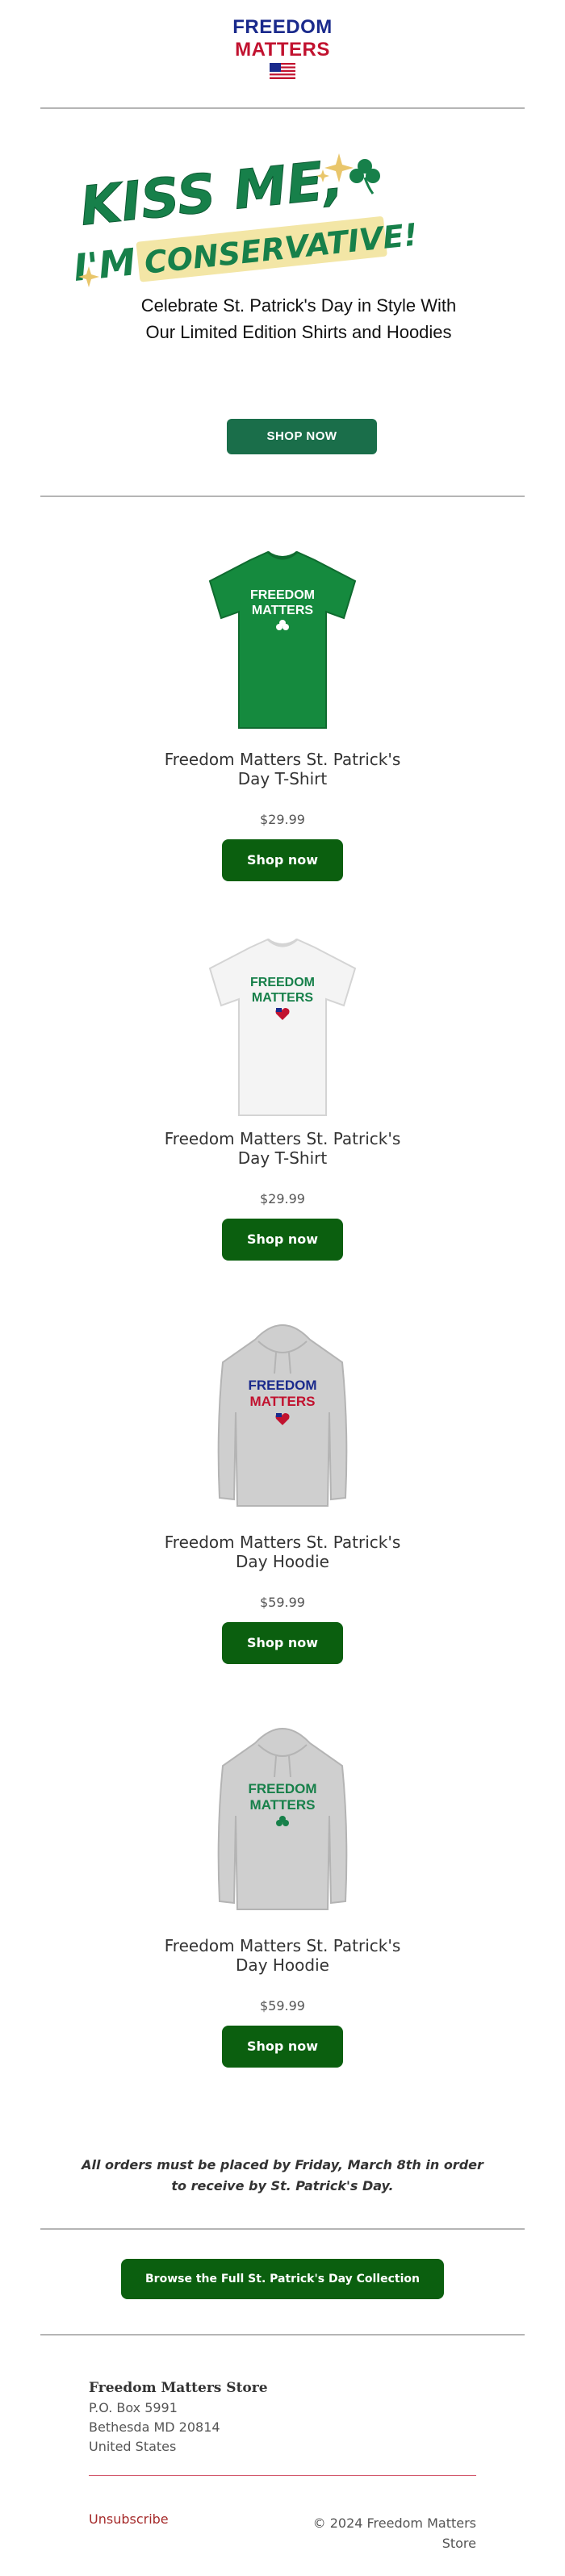  I want to click on logo-word-freedom: FREEDOM, so click(282, 27).